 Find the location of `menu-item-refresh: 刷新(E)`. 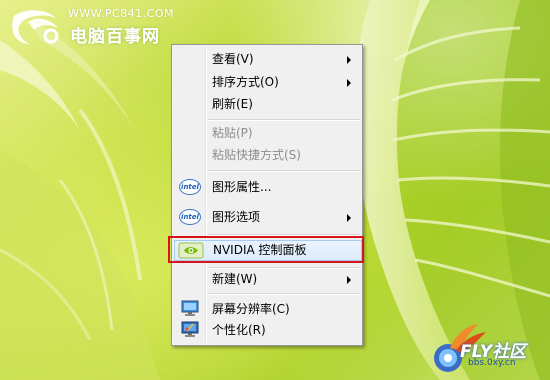

menu-item-refresh: 刷新(E) is located at coordinates (267, 104).